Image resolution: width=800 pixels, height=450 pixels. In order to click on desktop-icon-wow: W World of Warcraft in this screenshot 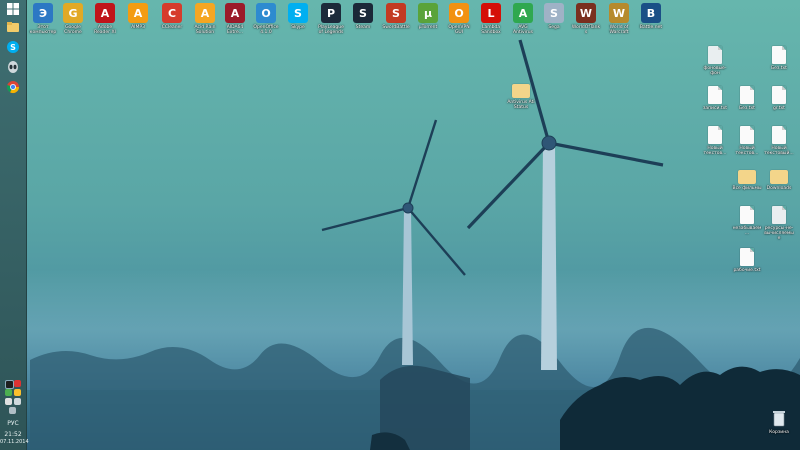, I will do `click(619, 19)`.